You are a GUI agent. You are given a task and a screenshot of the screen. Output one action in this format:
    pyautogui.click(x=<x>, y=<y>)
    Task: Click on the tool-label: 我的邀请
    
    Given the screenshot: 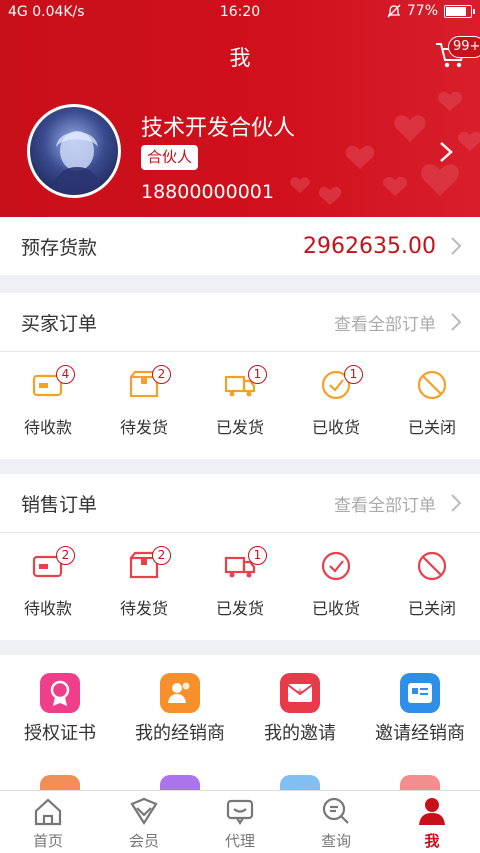 What is the action you would take?
    pyautogui.click(x=300, y=733)
    